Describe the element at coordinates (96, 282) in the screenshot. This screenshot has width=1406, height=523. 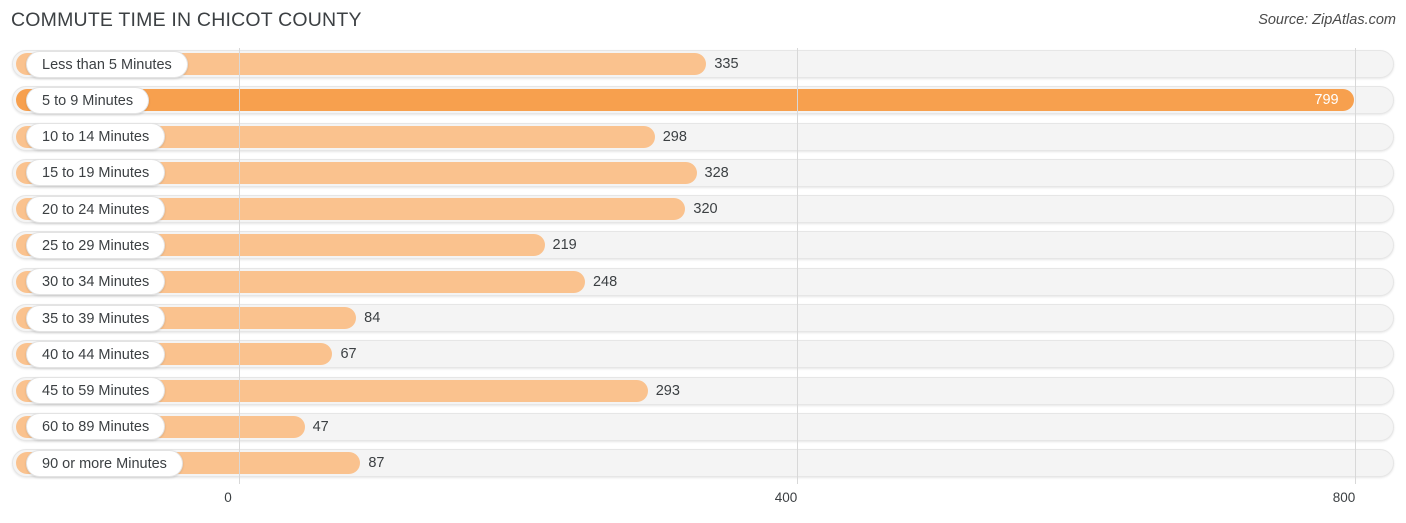
I see `category-label: 30 to 34 Minutes` at that location.